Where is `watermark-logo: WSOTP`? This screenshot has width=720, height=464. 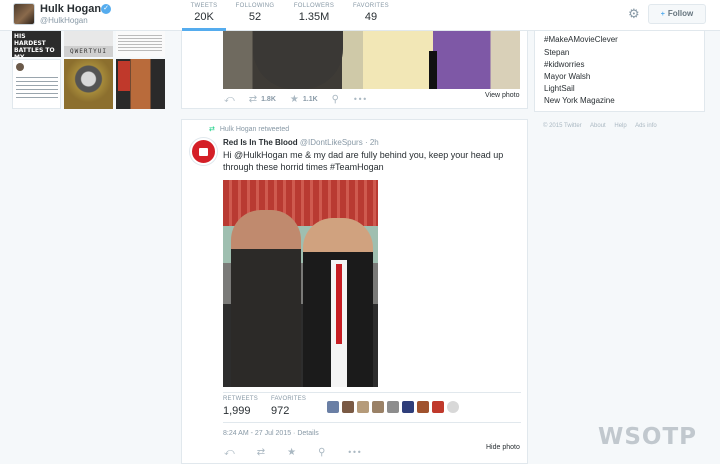
watermark-logo: WSOTP is located at coordinates (648, 437).